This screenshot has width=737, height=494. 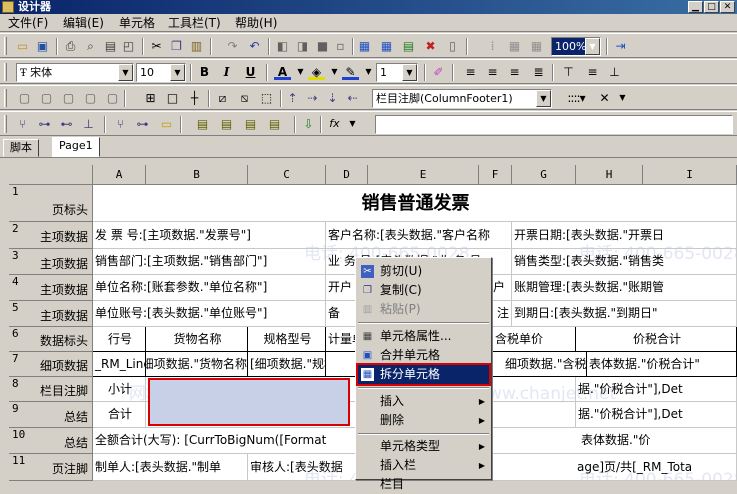 I want to click on cell-b7: _RM_Line, so click(x=119, y=364).